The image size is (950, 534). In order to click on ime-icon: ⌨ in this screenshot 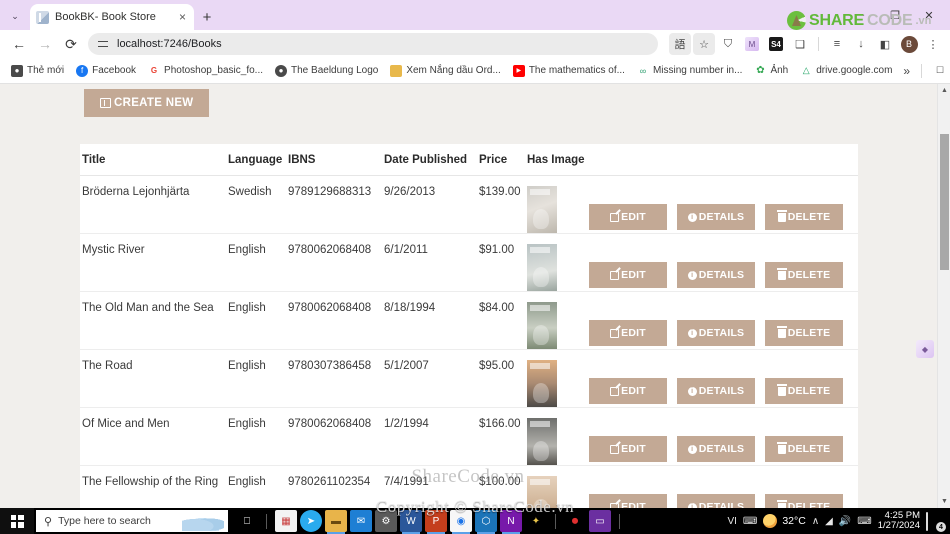, I will do `click(750, 521)`.